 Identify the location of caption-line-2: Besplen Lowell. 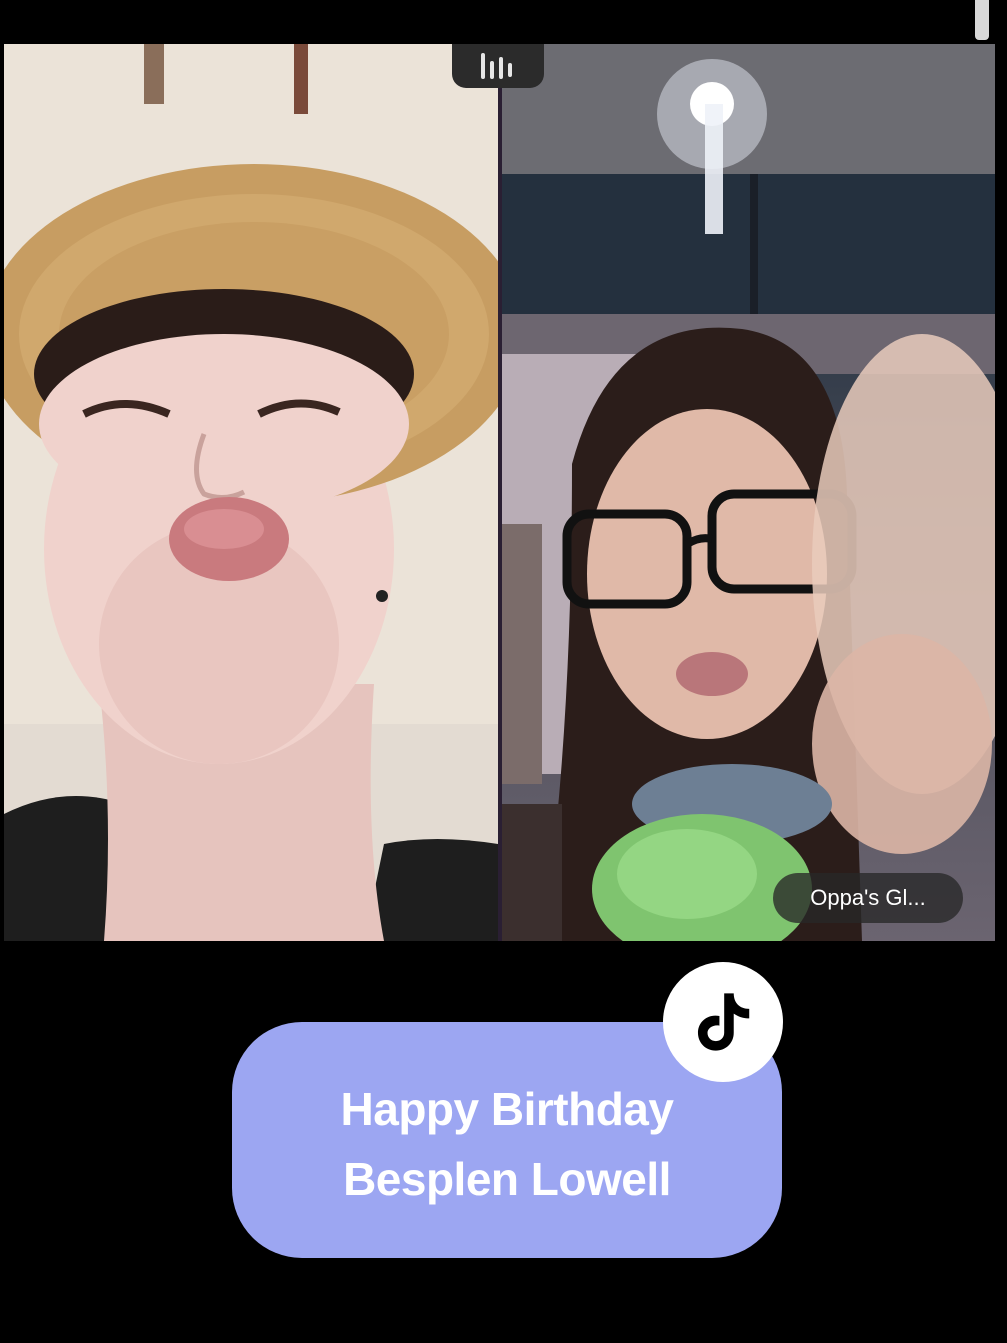
(507, 1179).